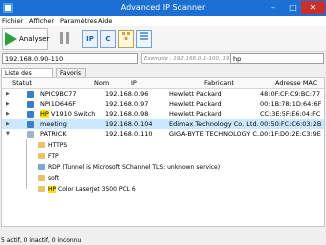 The height and width of the screenshot is (245, 326). I want to click on ip-example-hint: Exemple : 192.168.0.1-100, 192.168.0.200, so click(186, 58).